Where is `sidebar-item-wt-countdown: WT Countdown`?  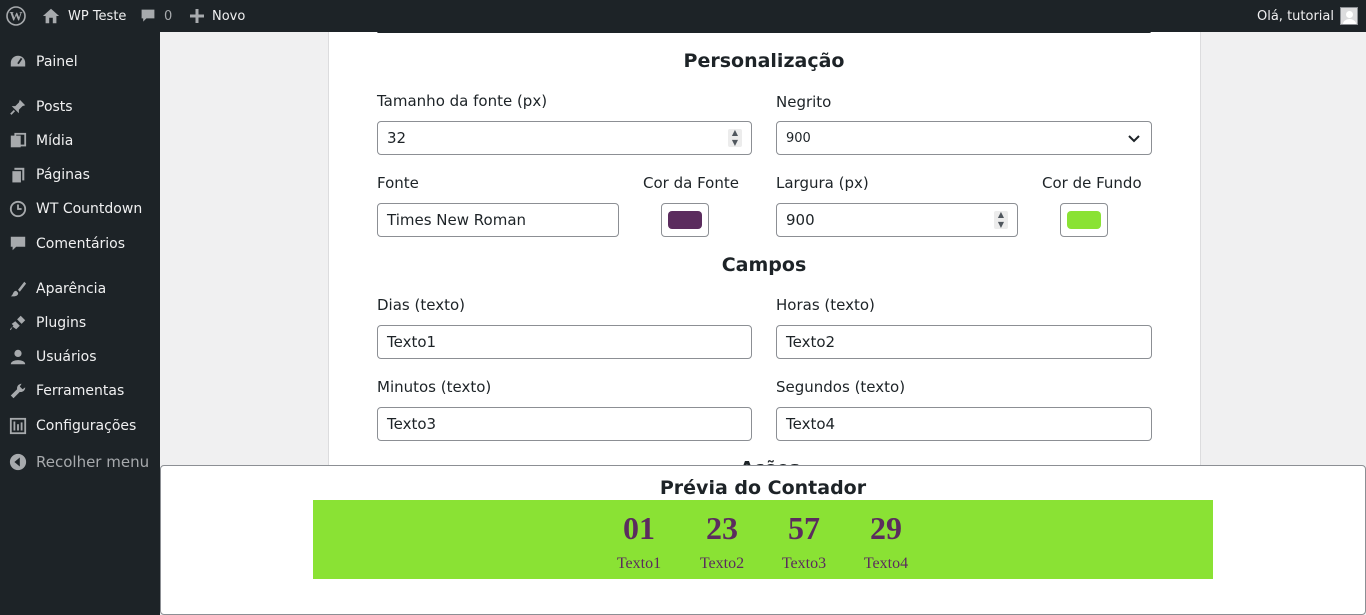
sidebar-item-wt-countdown: WT Countdown is located at coordinates (80, 209).